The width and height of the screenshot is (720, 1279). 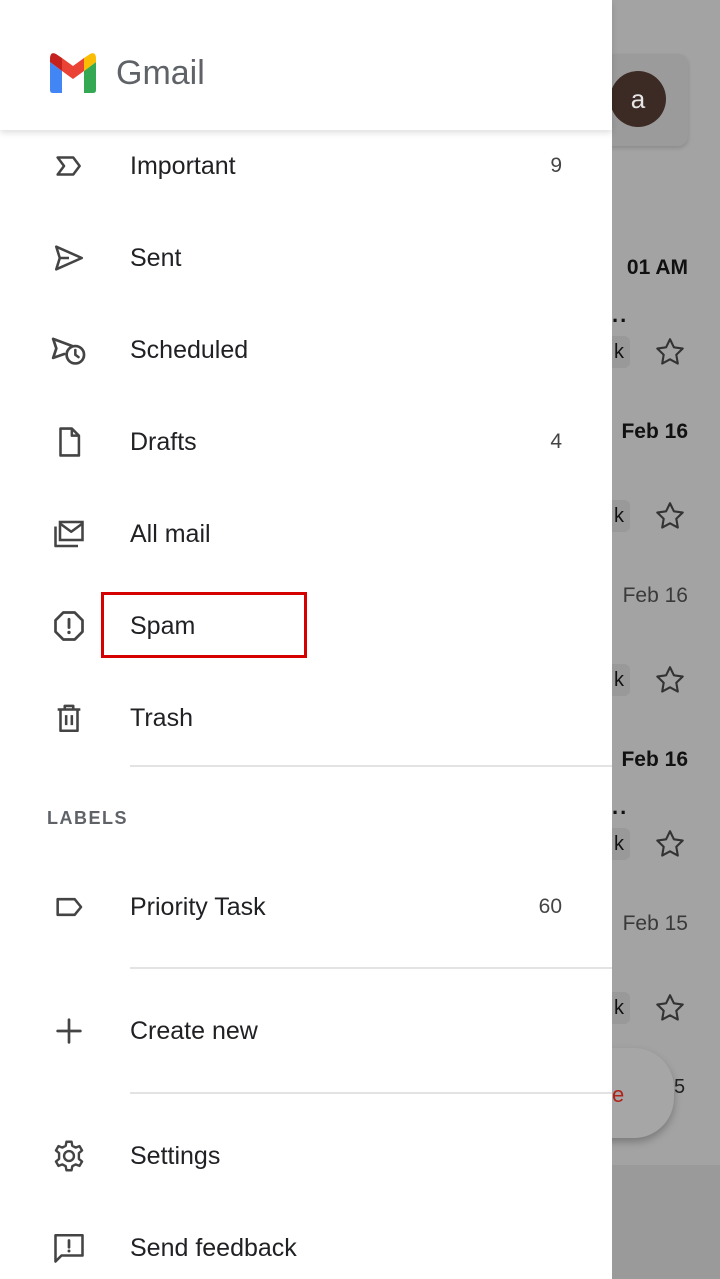 What do you see at coordinates (69, 166) in the screenshot?
I see `label-important-icon` at bounding box center [69, 166].